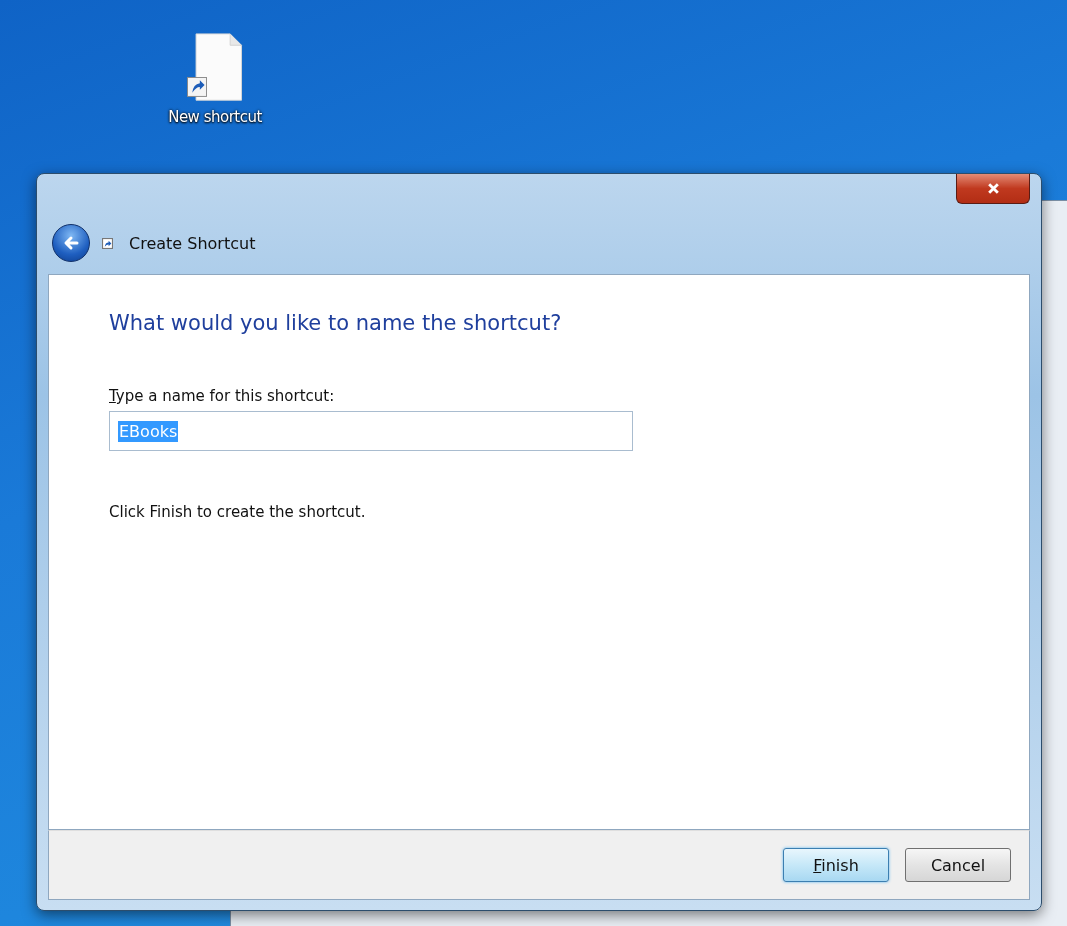  What do you see at coordinates (238, 512) in the screenshot?
I see `instruction-text: Click Finish to create the shortcut.` at bounding box center [238, 512].